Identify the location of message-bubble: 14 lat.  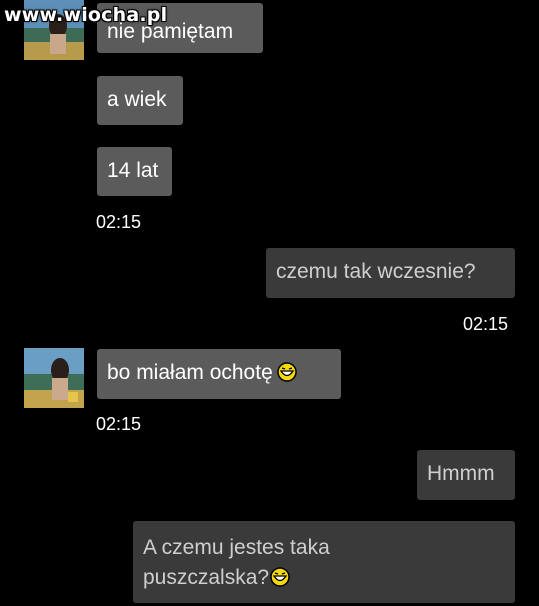
(134, 171).